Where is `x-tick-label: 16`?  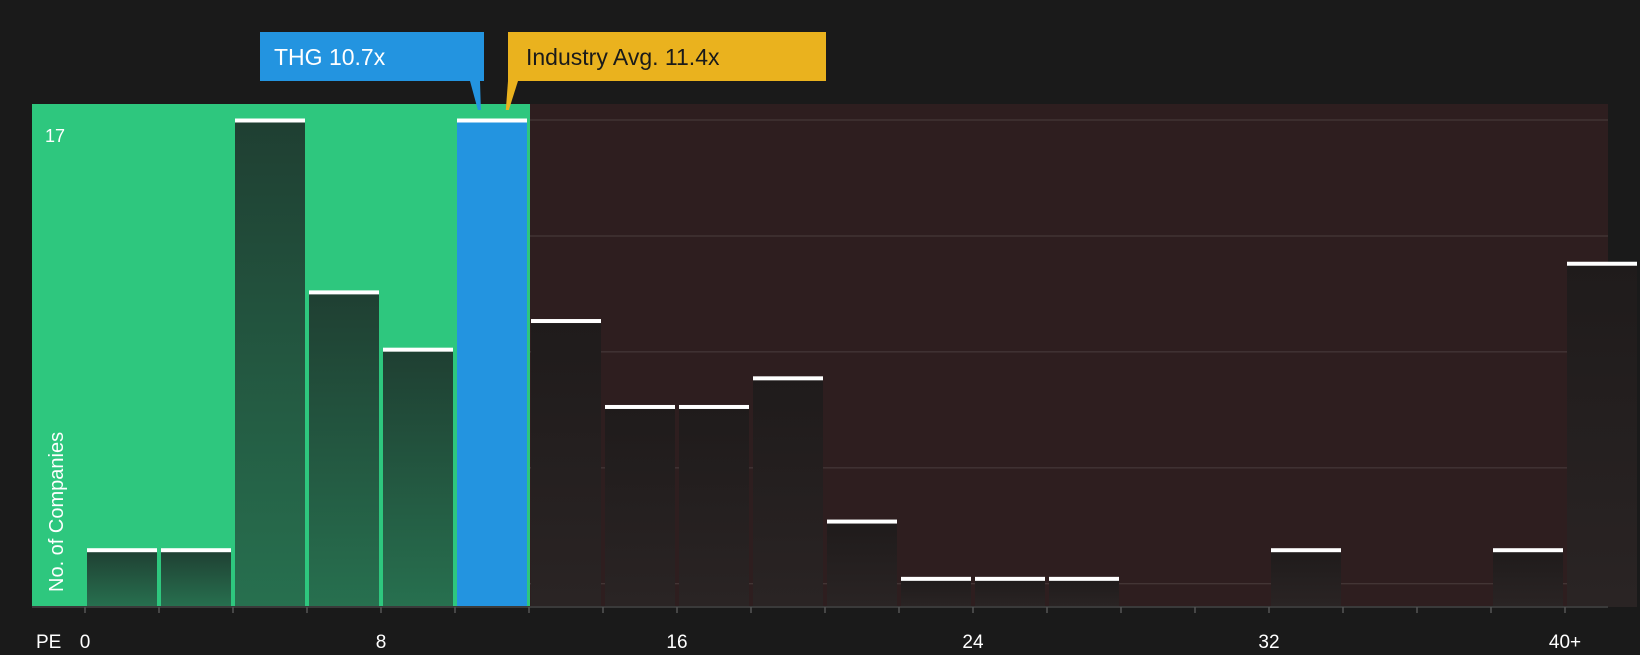
x-tick-label: 16 is located at coordinates (676, 641).